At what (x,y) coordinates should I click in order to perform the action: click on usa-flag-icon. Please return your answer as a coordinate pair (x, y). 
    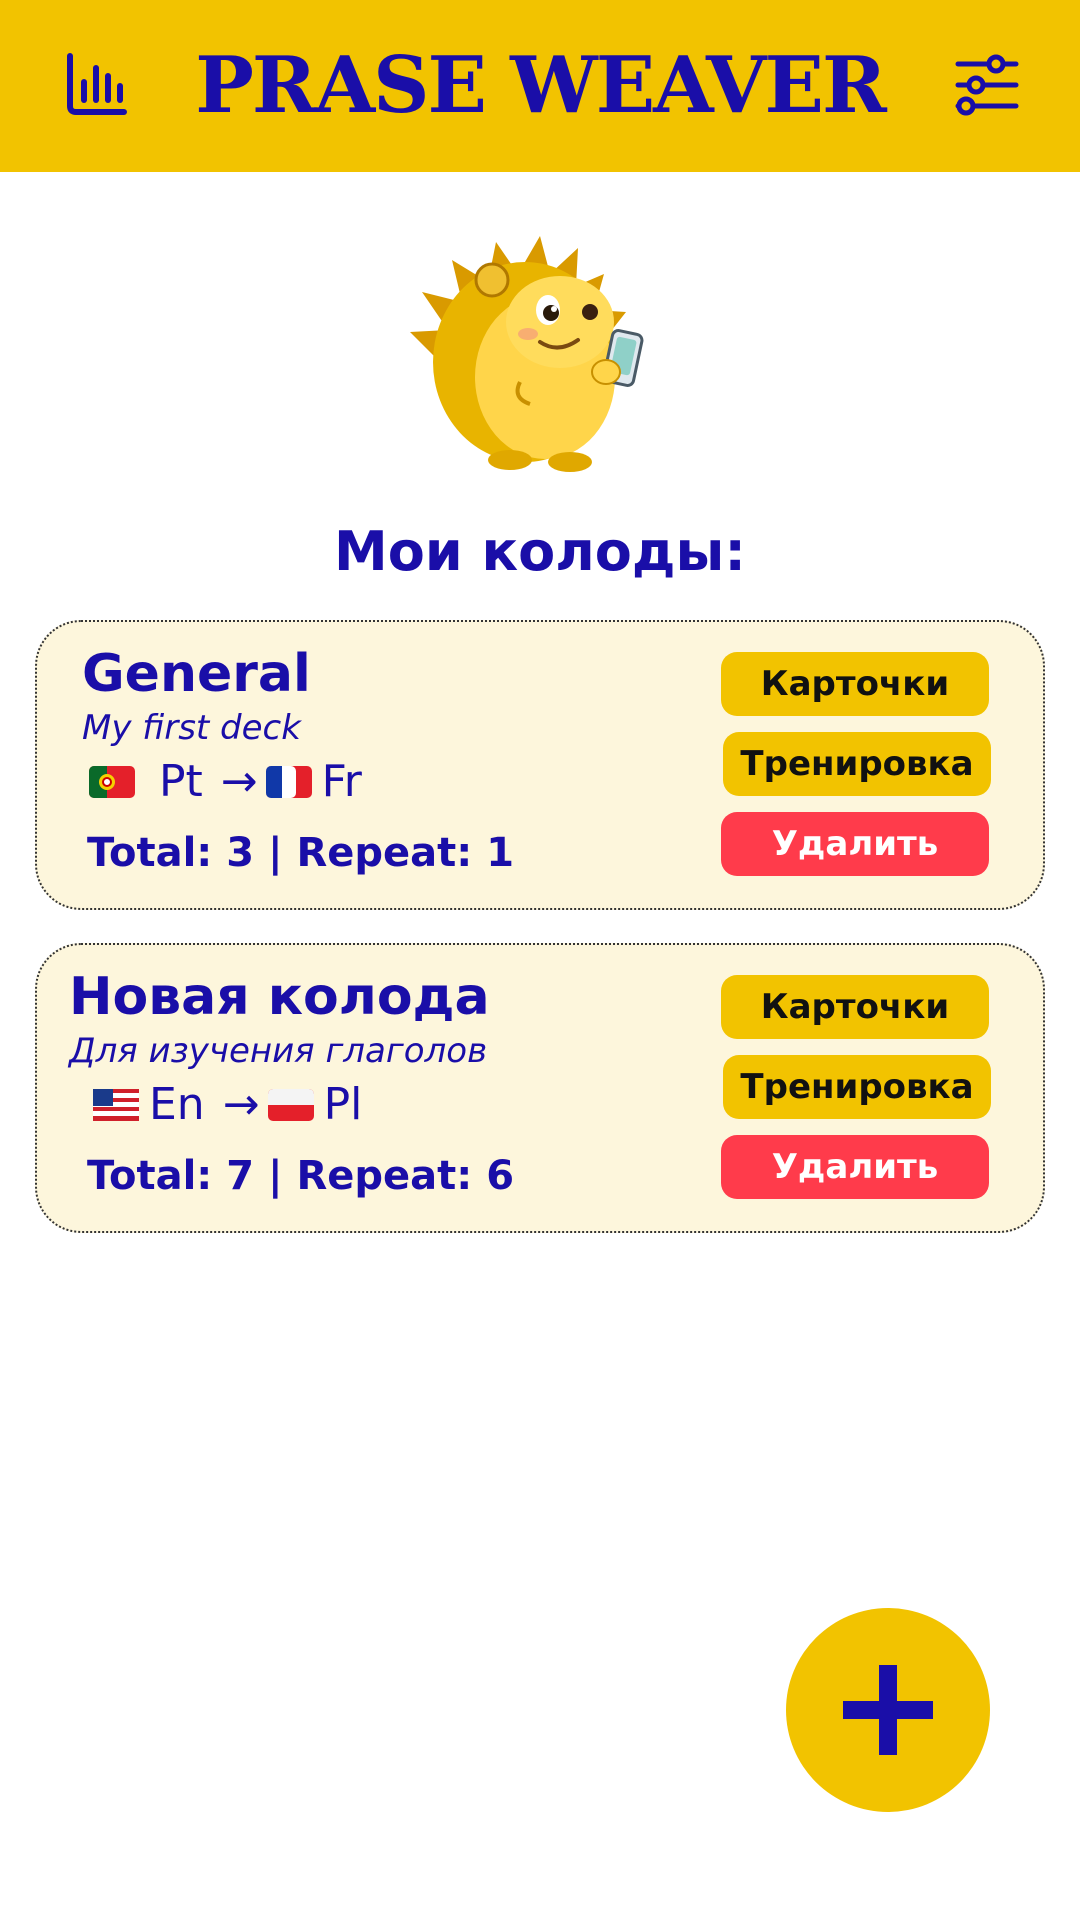
    Looking at the image, I should click on (116, 1104).